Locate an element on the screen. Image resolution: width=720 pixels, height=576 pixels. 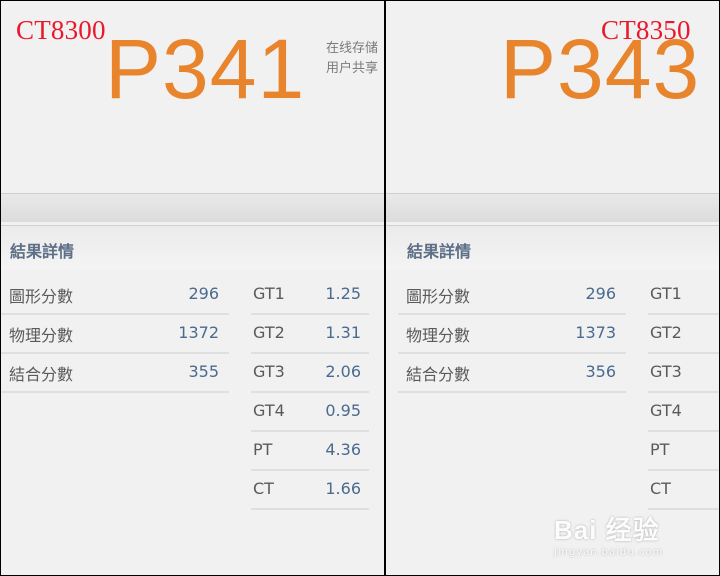
detail-value: 1.25 is located at coordinates (343, 293).